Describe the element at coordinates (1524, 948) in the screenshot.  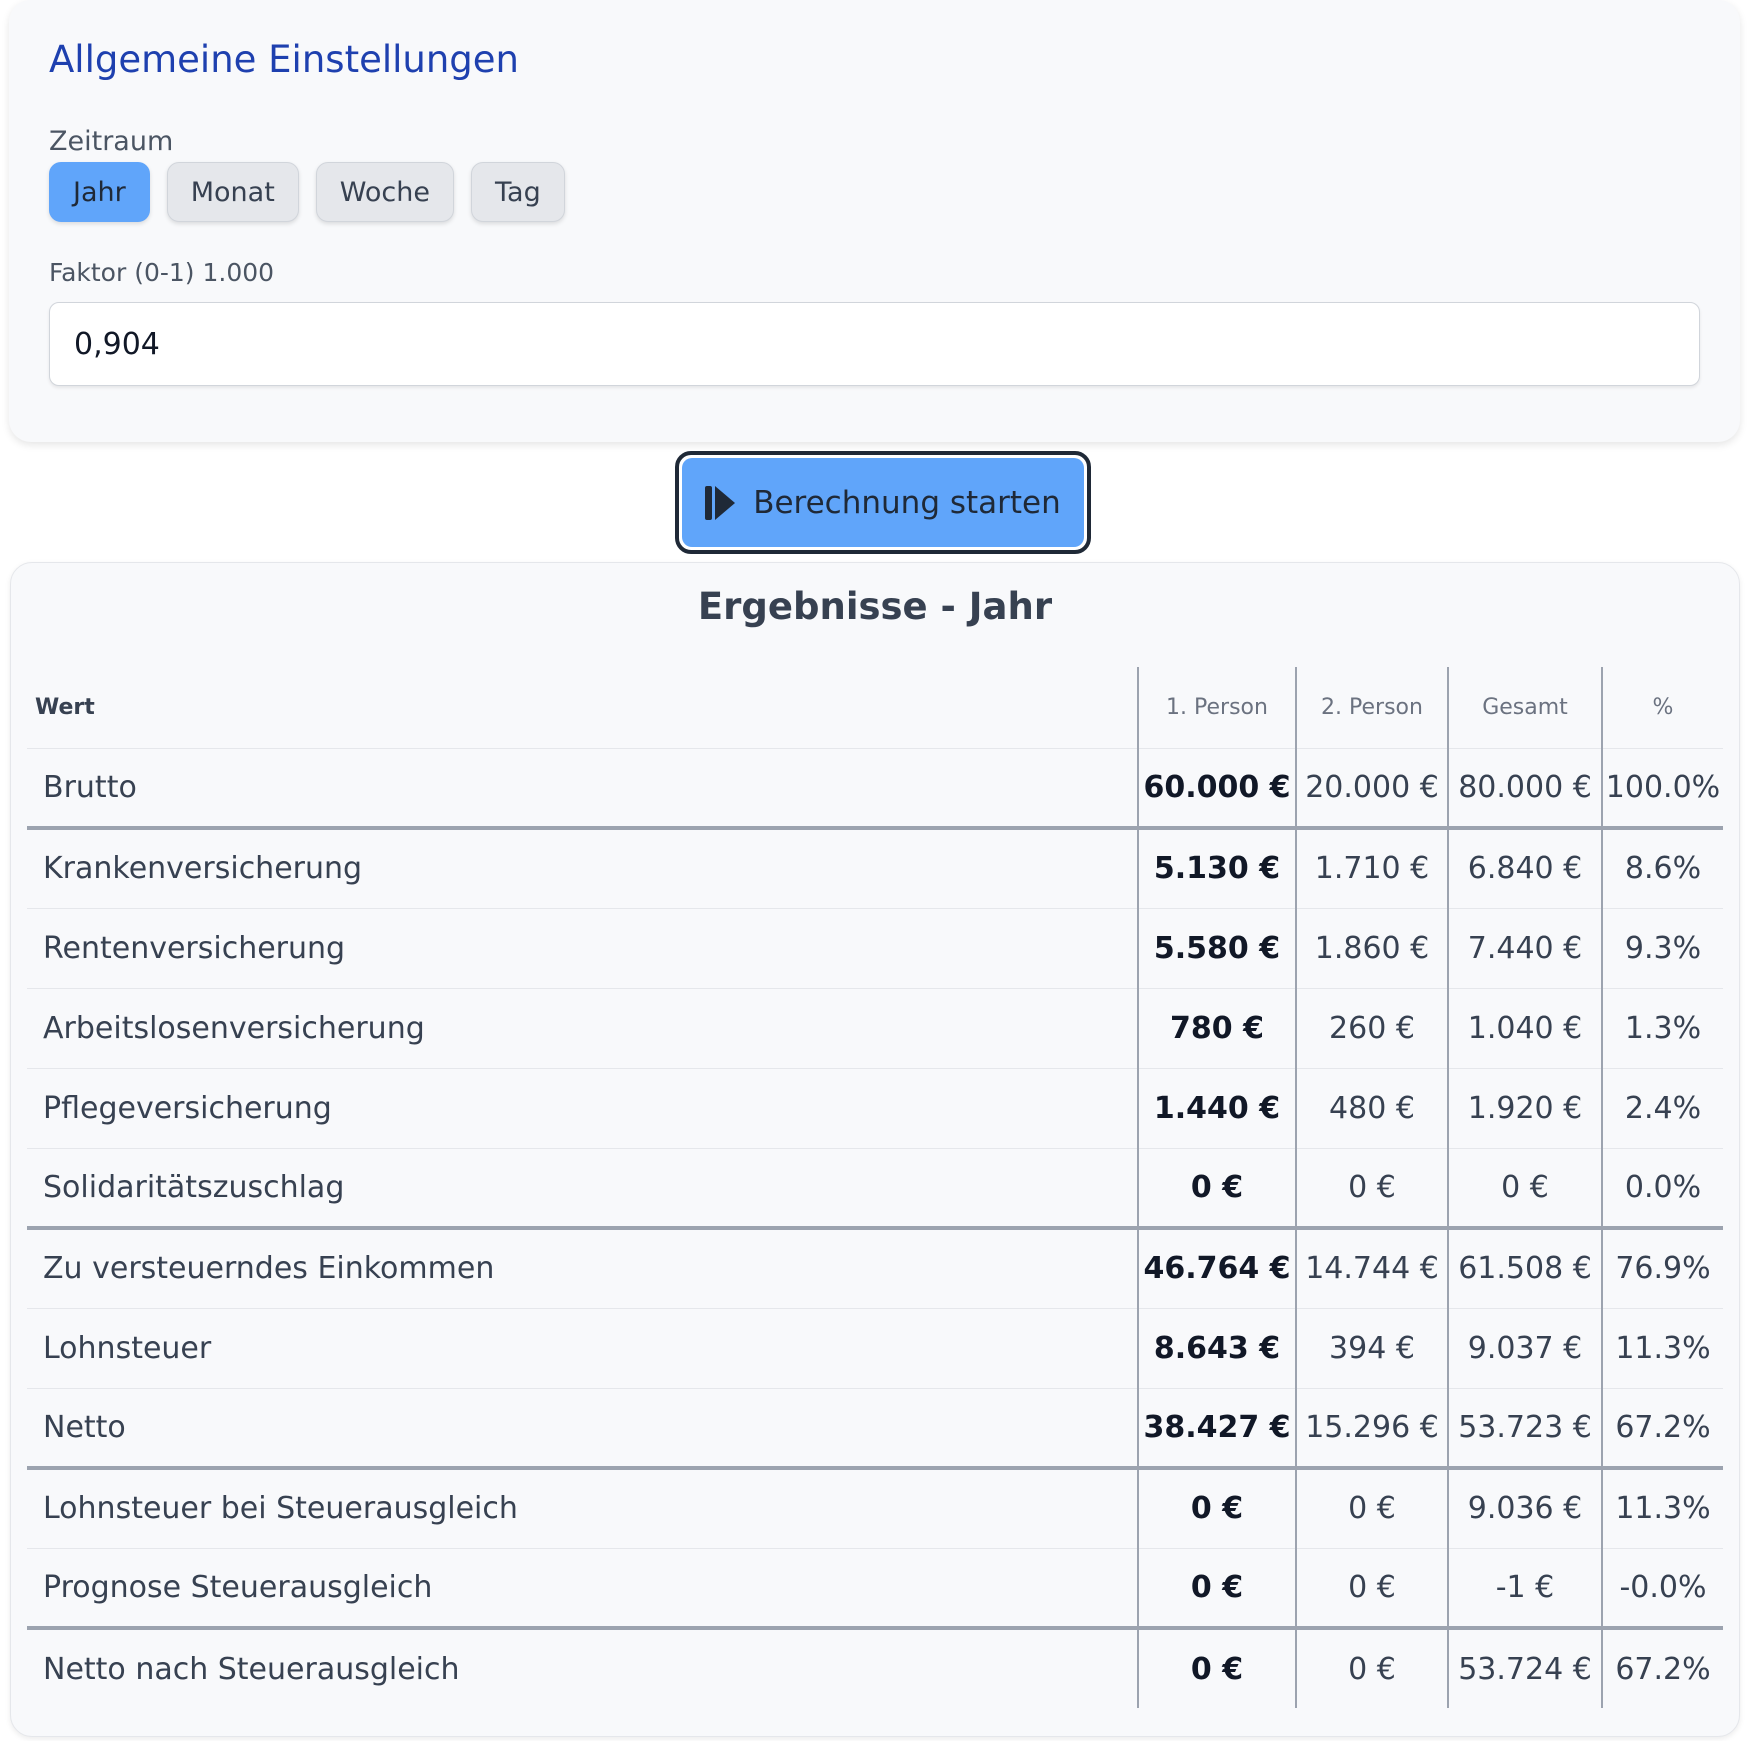
I see `cell-total: 7.440 €` at that location.